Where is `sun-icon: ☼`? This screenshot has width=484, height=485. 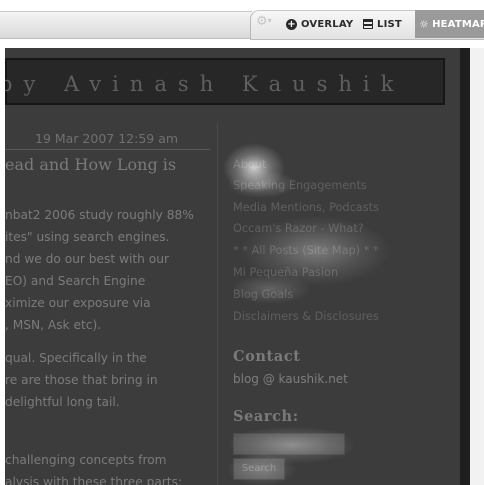
sun-icon: ☼ is located at coordinates (424, 24).